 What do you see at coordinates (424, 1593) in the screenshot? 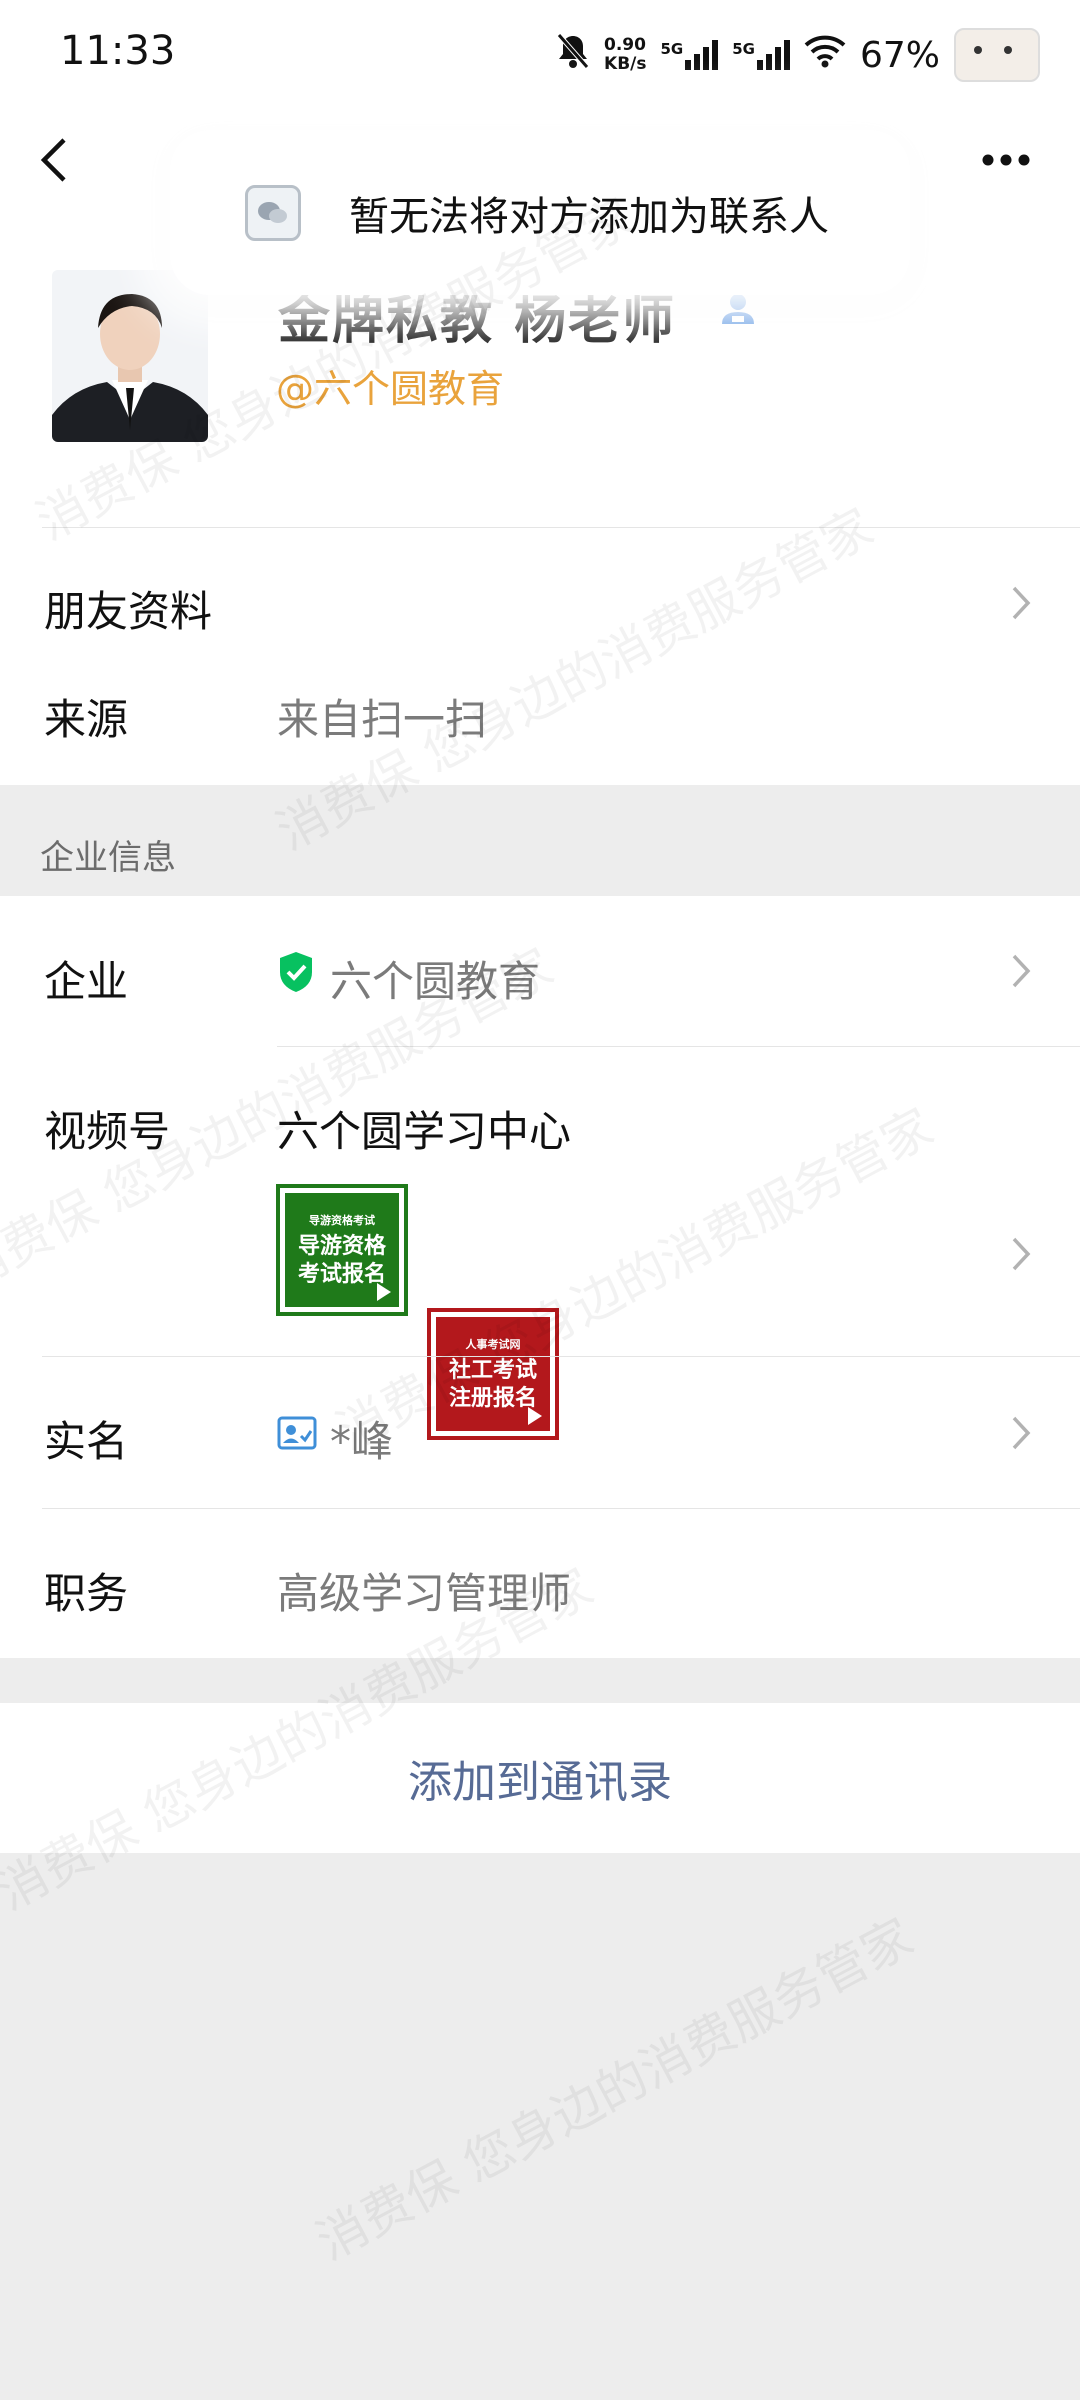
I see `position-value: 高级学习管理师` at bounding box center [424, 1593].